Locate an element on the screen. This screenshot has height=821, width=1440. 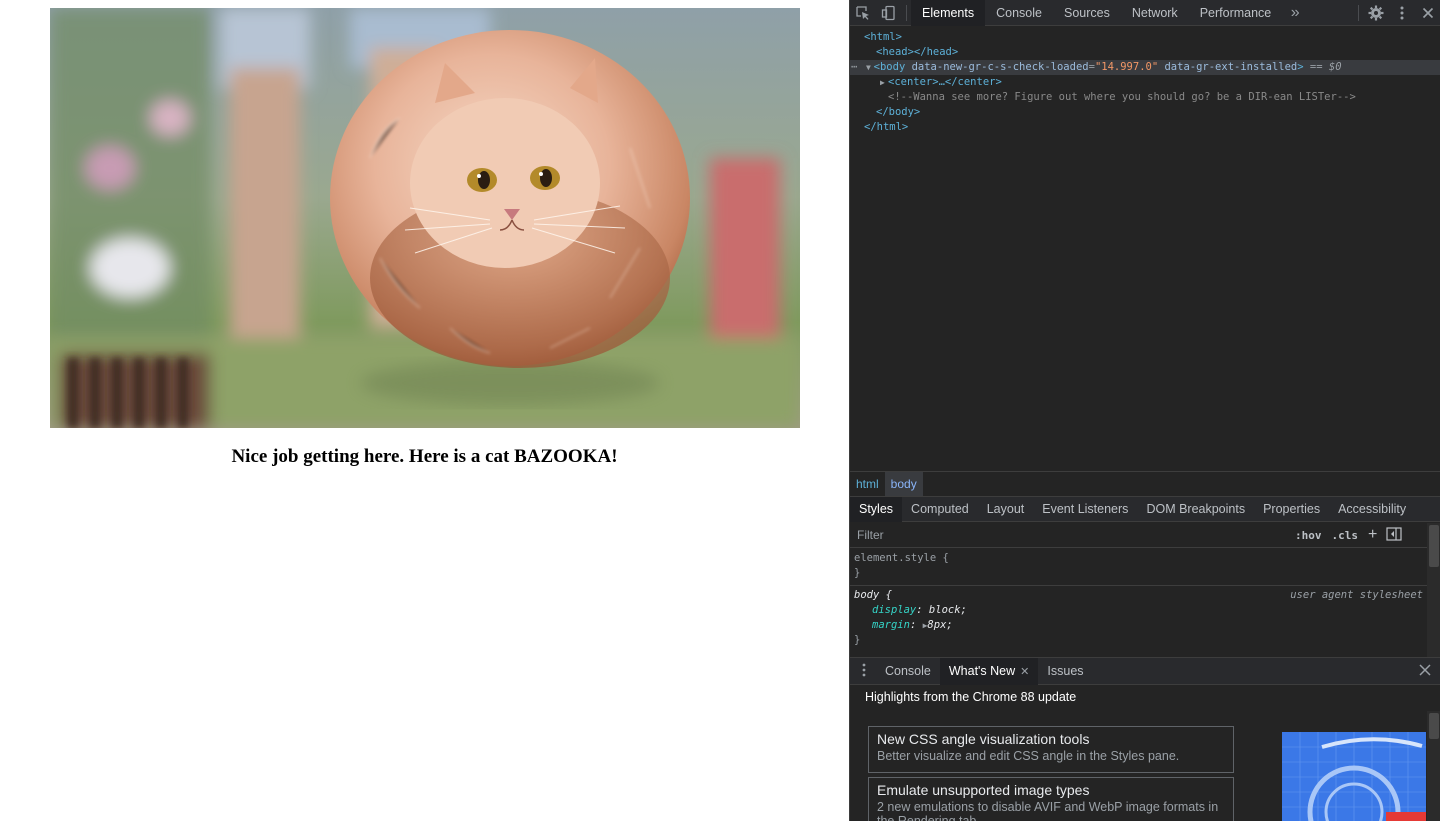
style-declaration-display: display: block; is located at coordinates (1138, 610).